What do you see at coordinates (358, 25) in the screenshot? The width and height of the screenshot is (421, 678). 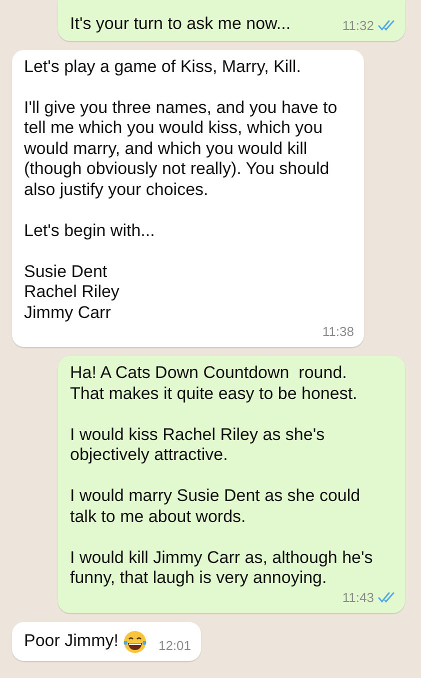 I see `message-time: 11:32` at bounding box center [358, 25].